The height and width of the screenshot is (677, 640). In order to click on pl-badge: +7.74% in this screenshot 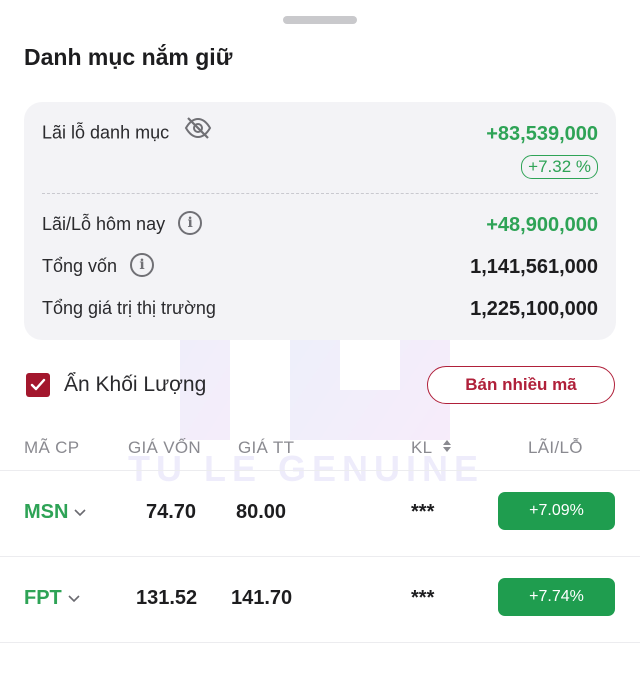, I will do `click(556, 597)`.